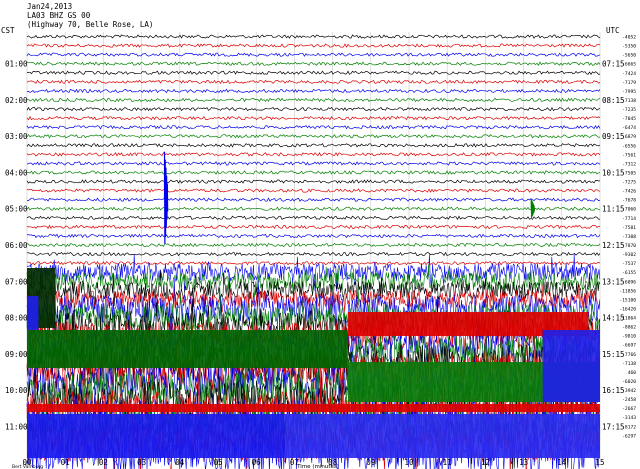 The image size is (640, 469). Describe the element at coordinates (629, 128) in the screenshot. I see `line-offset-value: -6474` at that location.